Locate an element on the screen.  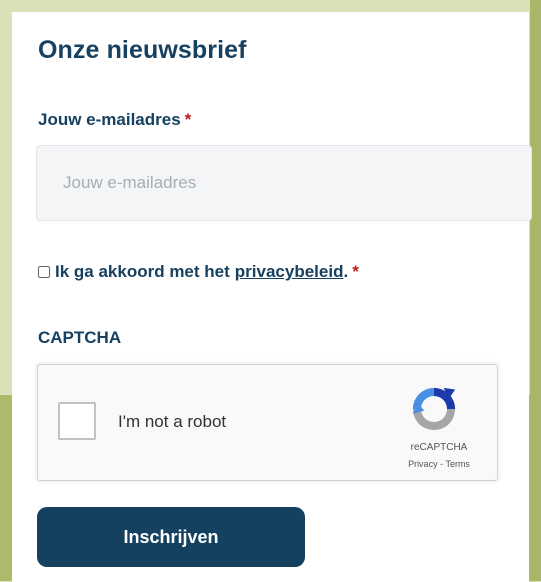
email-label: Jouw e-mailadres * is located at coordinates (114, 120).